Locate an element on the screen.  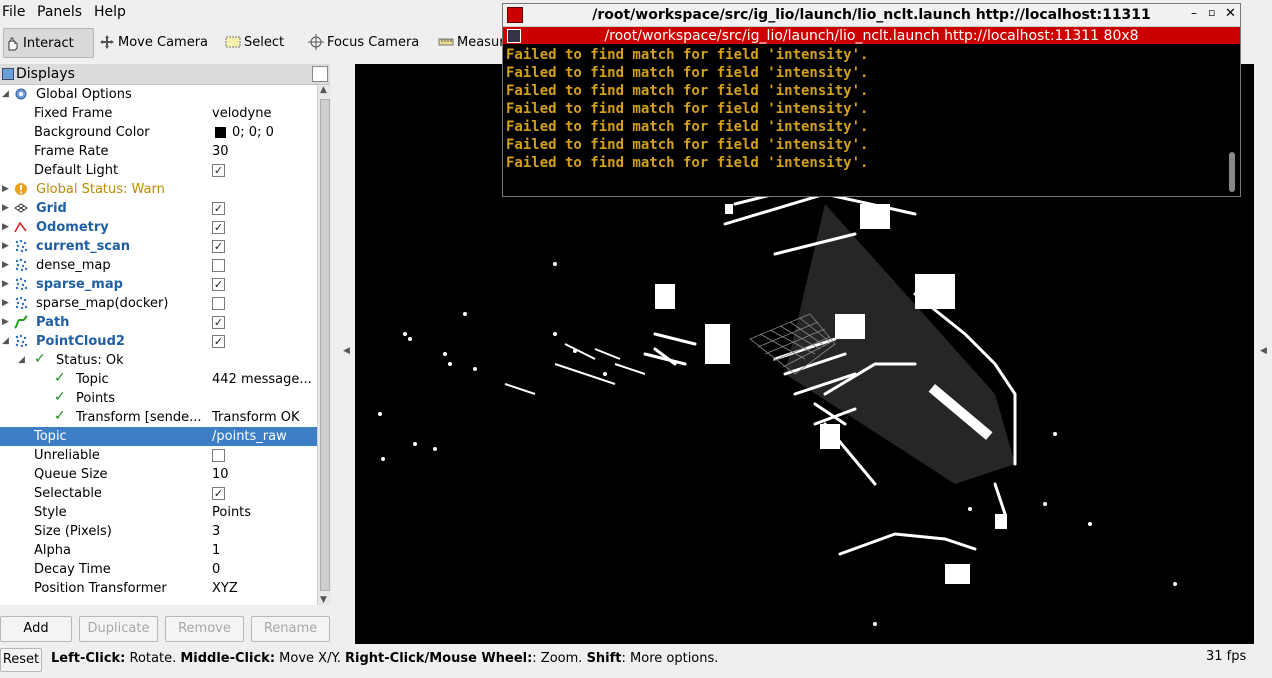
menu-file: File is located at coordinates (13, 12).